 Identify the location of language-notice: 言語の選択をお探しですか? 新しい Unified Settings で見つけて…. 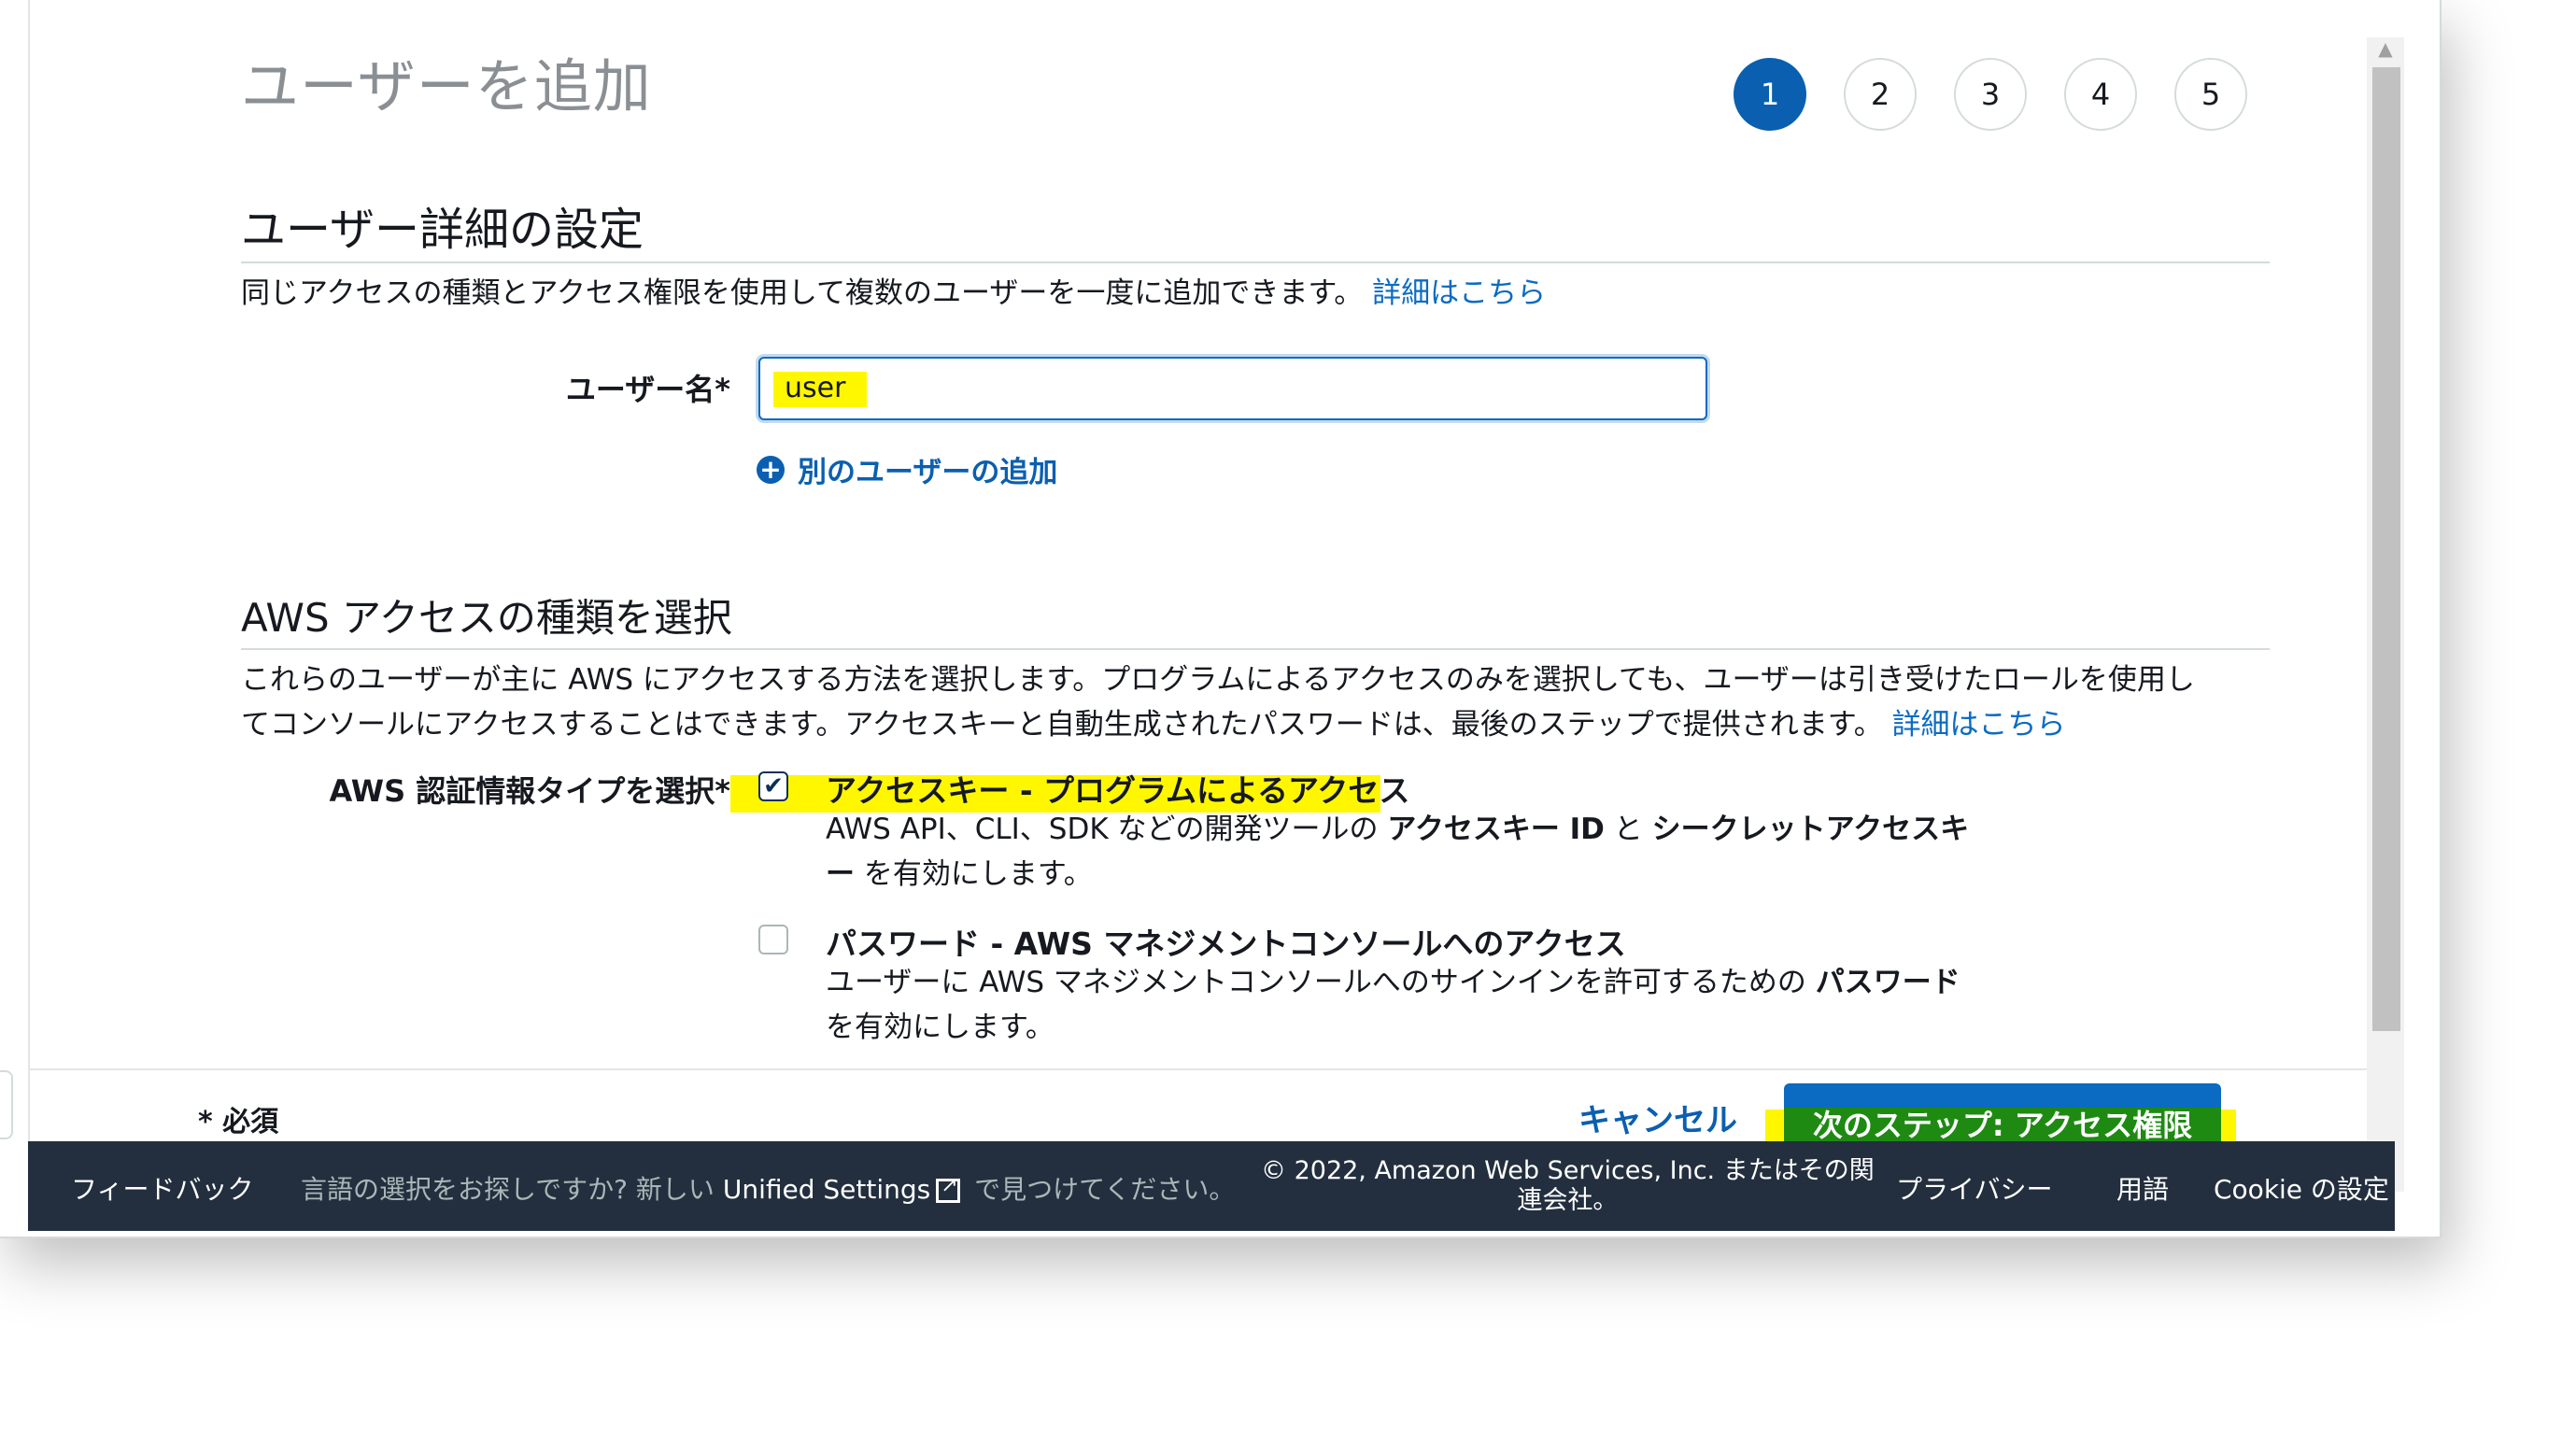
(768, 1188).